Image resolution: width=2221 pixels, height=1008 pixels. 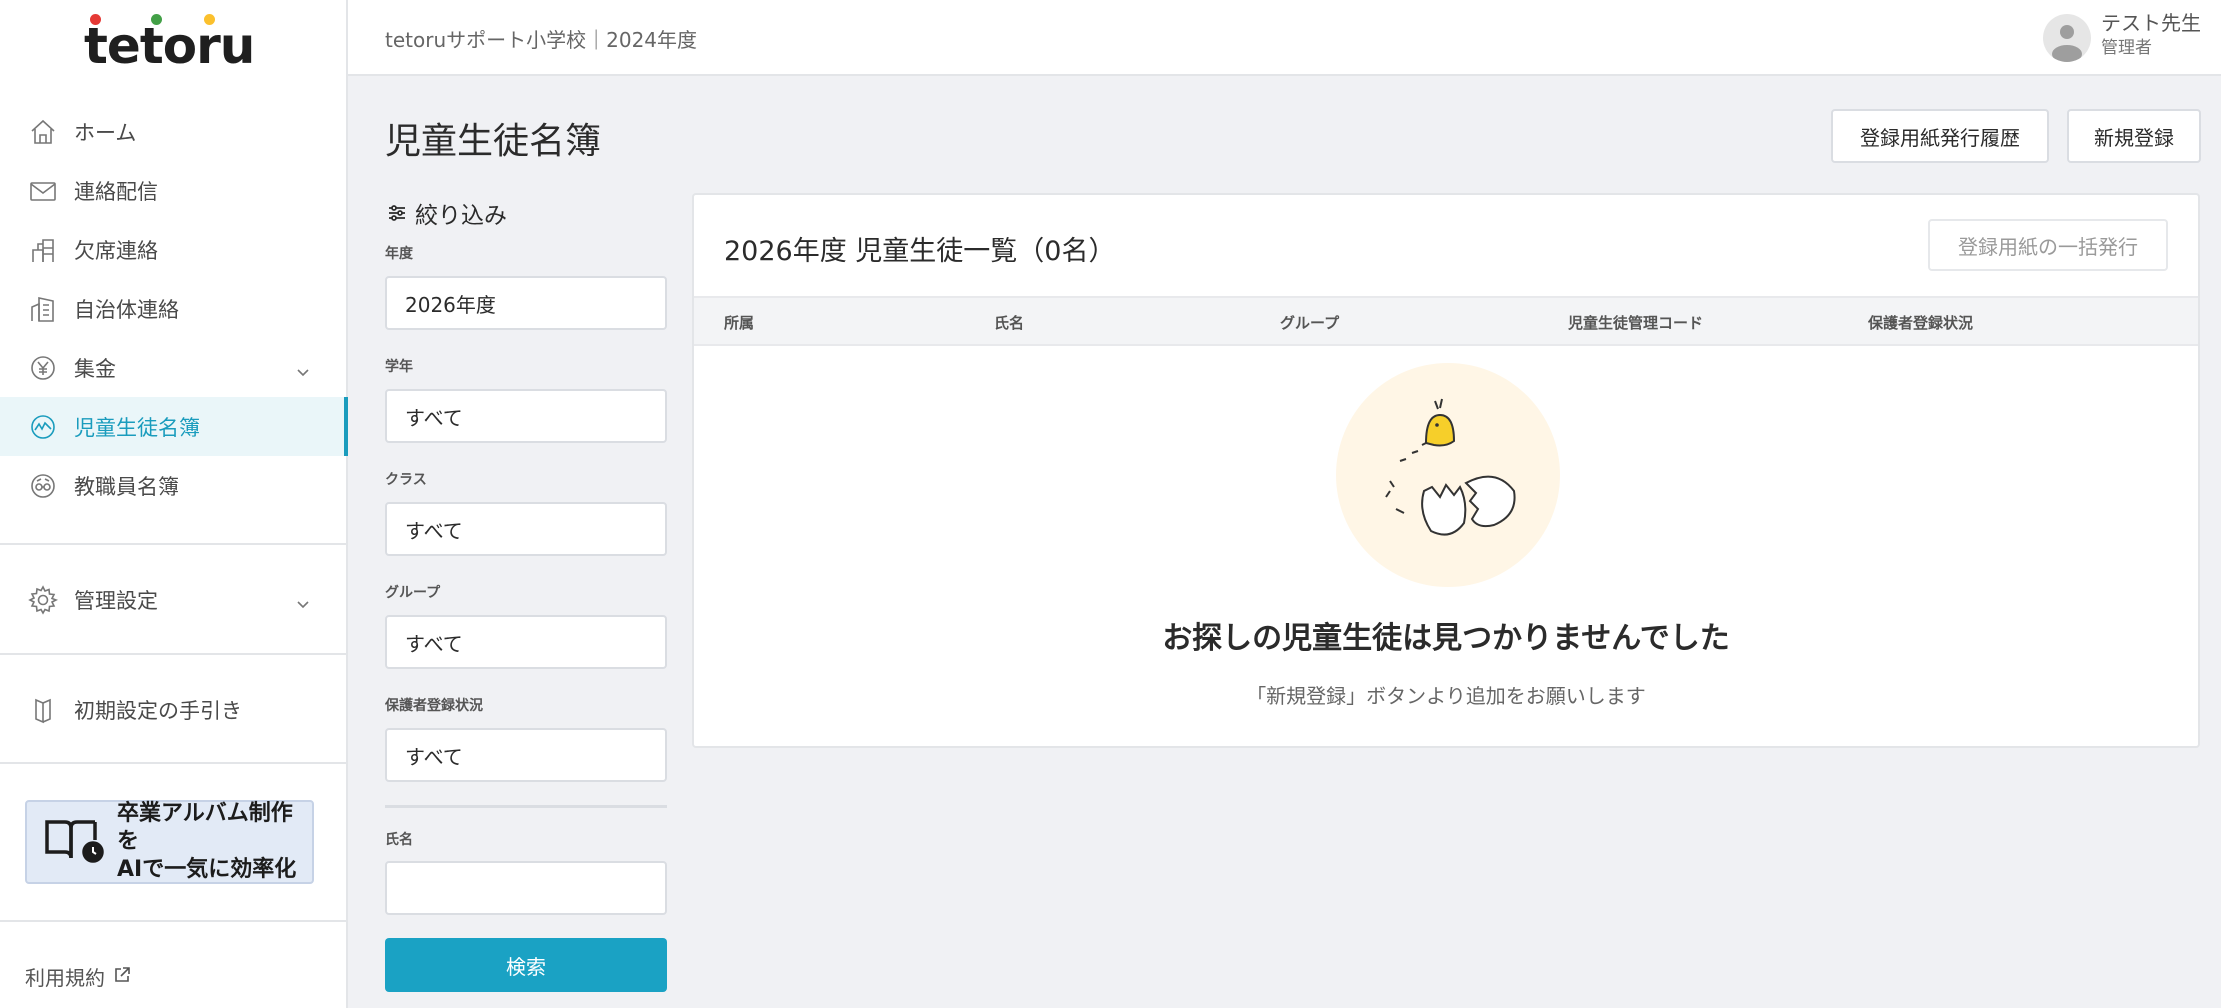 I want to click on year-select: 2026年度, so click(x=526, y=303).